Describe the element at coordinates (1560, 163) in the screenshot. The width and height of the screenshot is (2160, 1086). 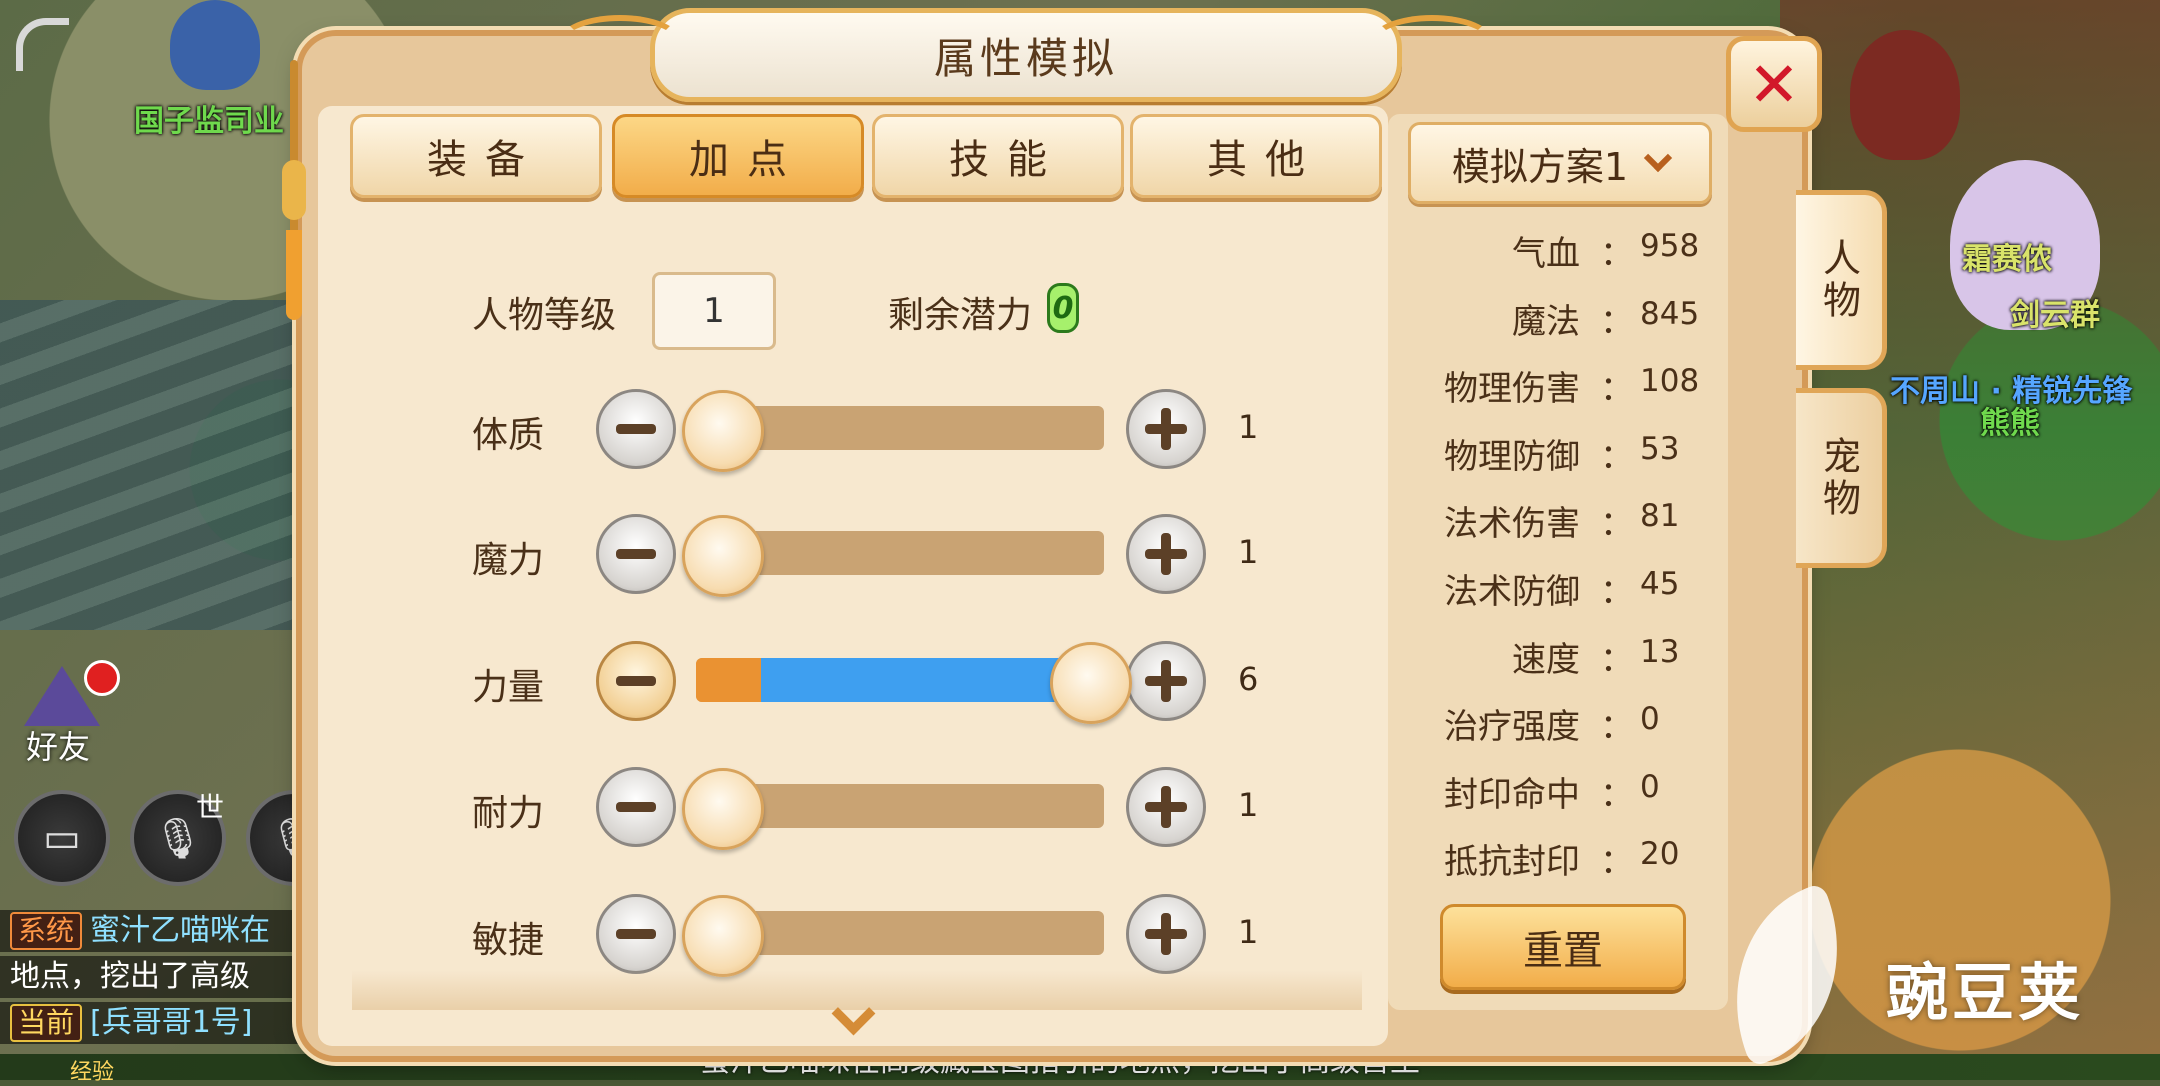
I see `plan-selector-dropdown: 模拟方案1` at that location.